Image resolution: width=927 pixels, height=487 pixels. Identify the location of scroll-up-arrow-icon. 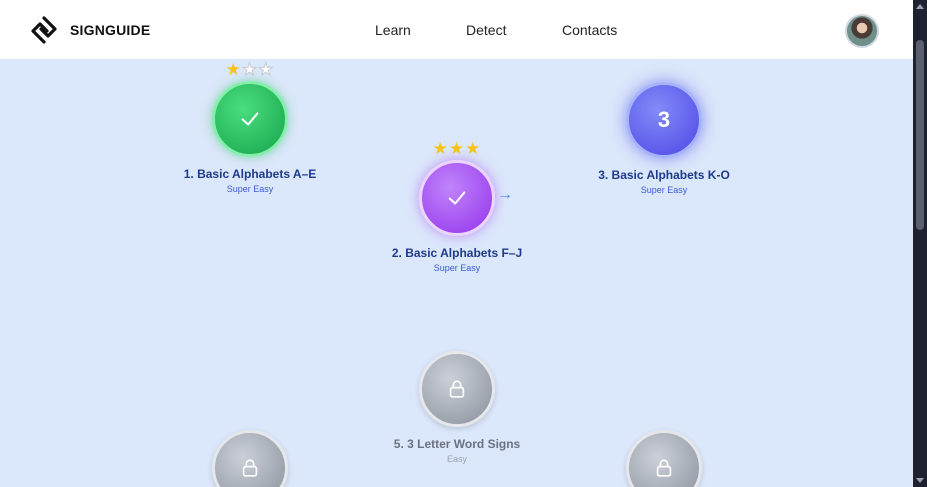
(920, 6).